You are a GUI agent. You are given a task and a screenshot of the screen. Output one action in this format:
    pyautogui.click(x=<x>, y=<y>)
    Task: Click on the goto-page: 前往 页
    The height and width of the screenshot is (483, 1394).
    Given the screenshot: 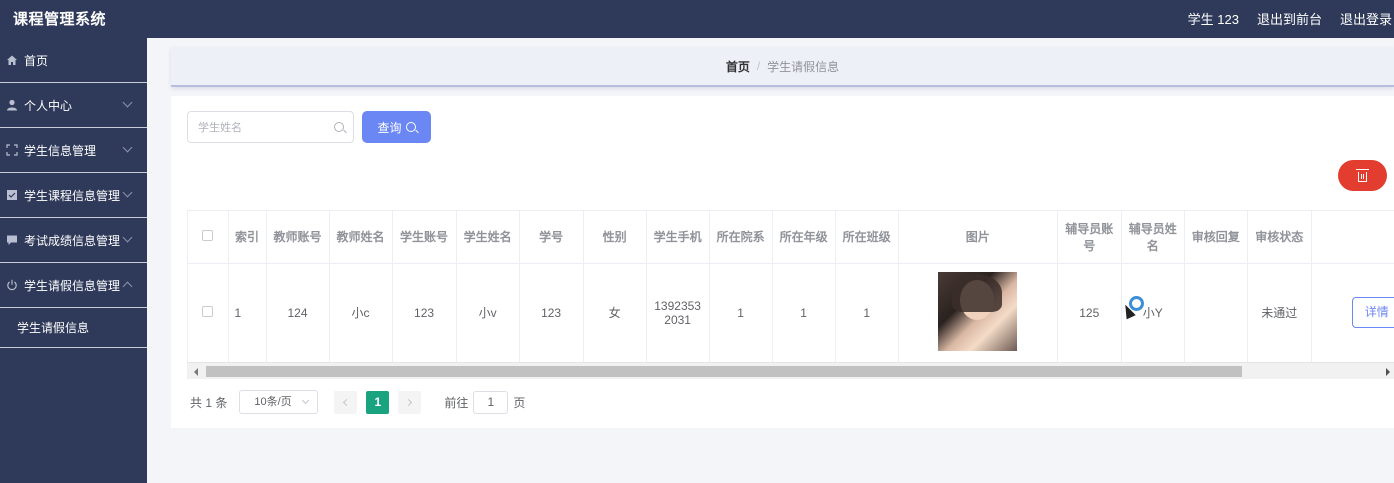 What is the action you would take?
    pyautogui.click(x=485, y=402)
    